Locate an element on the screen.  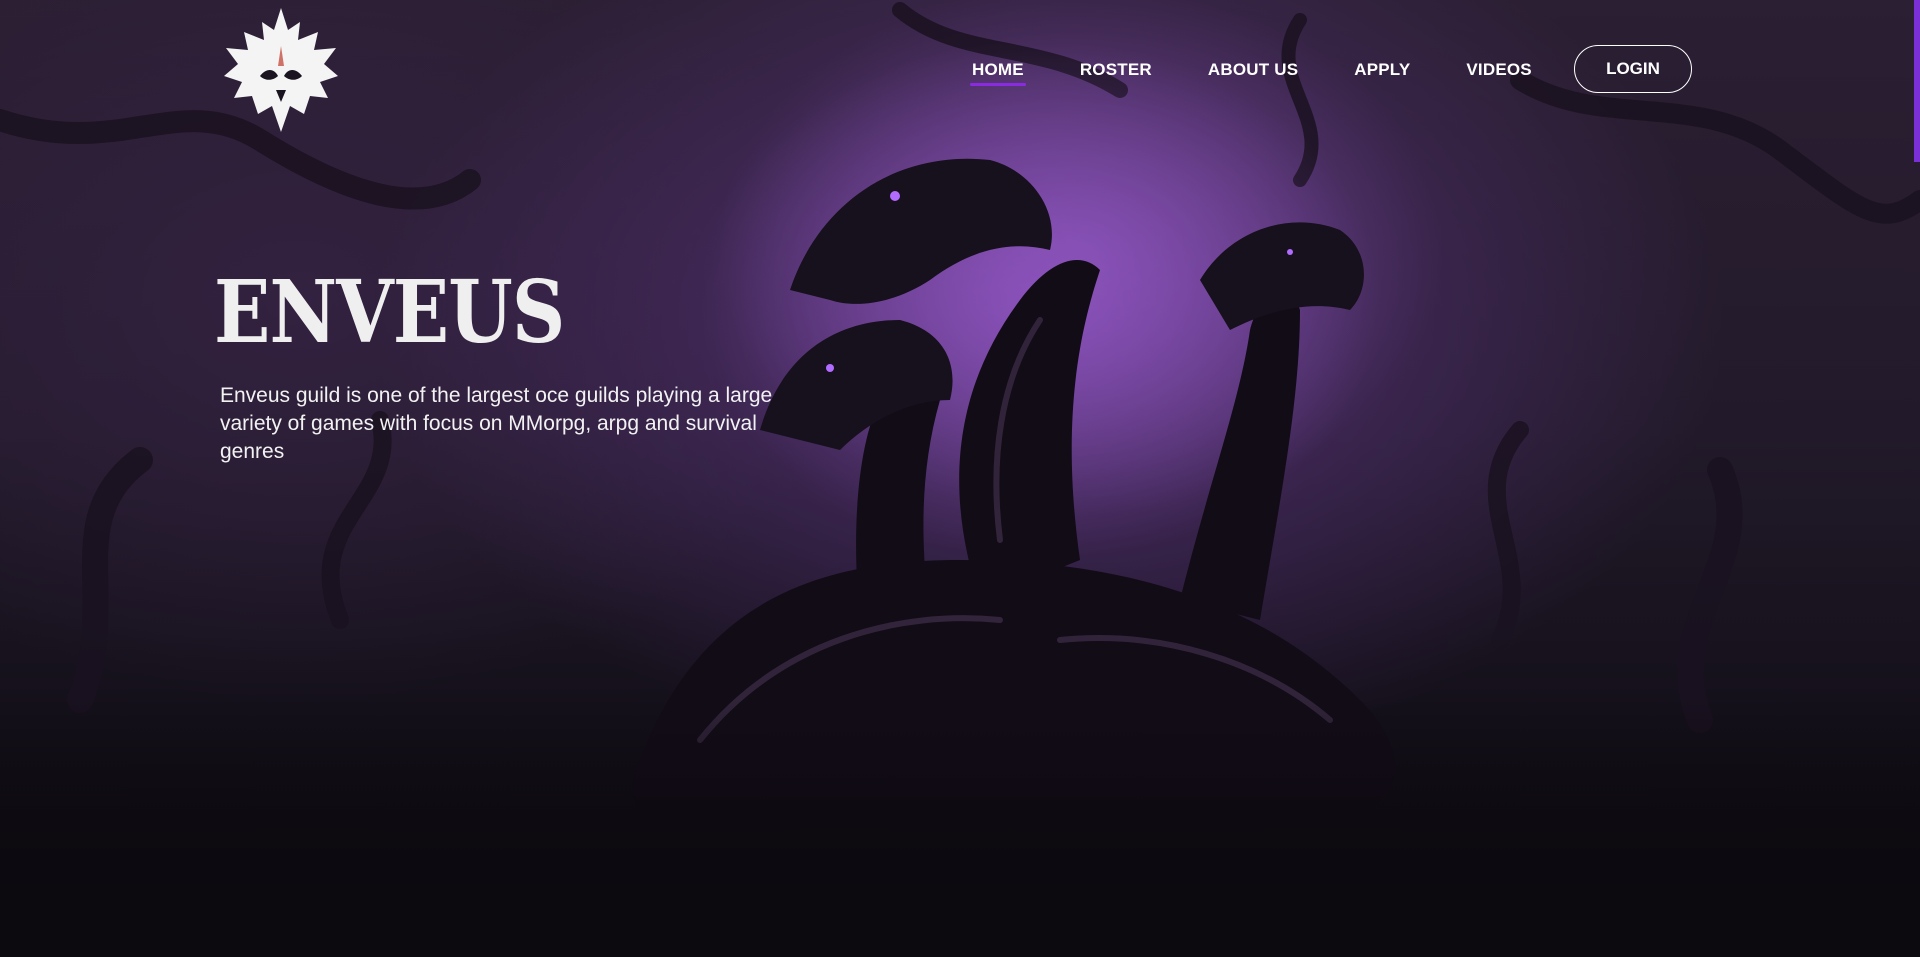
nav-videos: VIDEOS is located at coordinates (1498, 70).